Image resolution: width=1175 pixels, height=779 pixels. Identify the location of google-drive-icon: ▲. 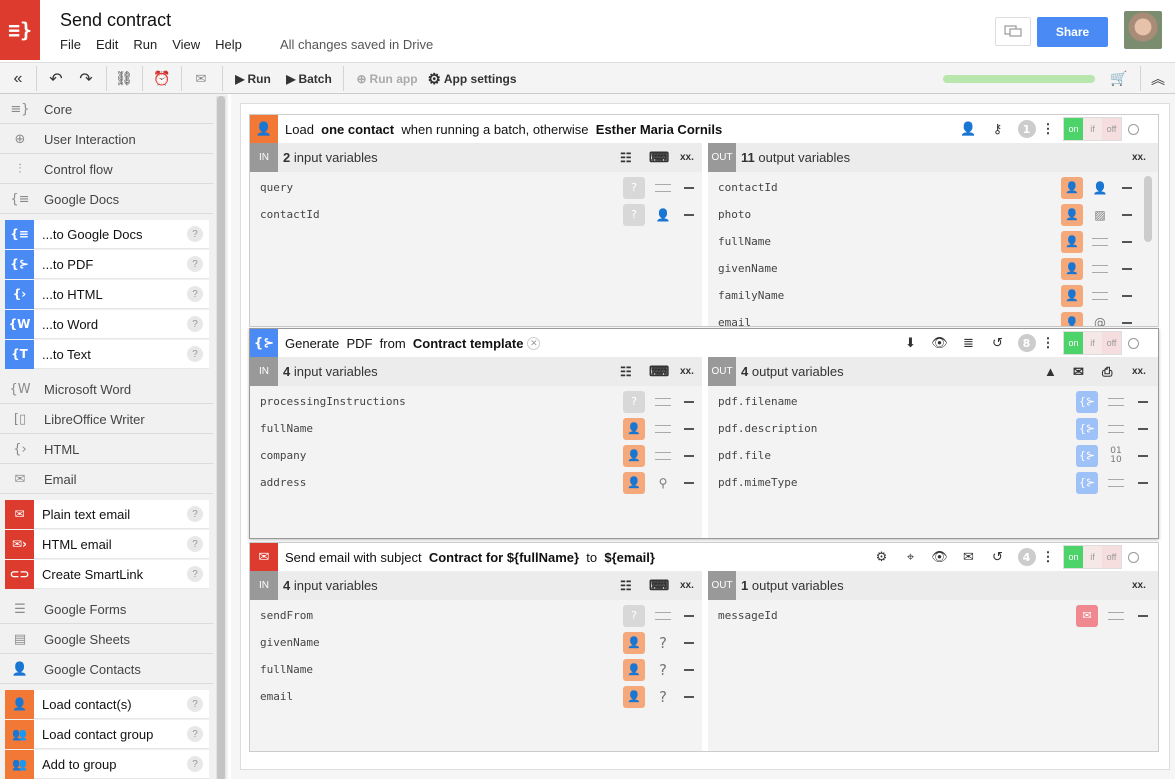
(1050, 371).